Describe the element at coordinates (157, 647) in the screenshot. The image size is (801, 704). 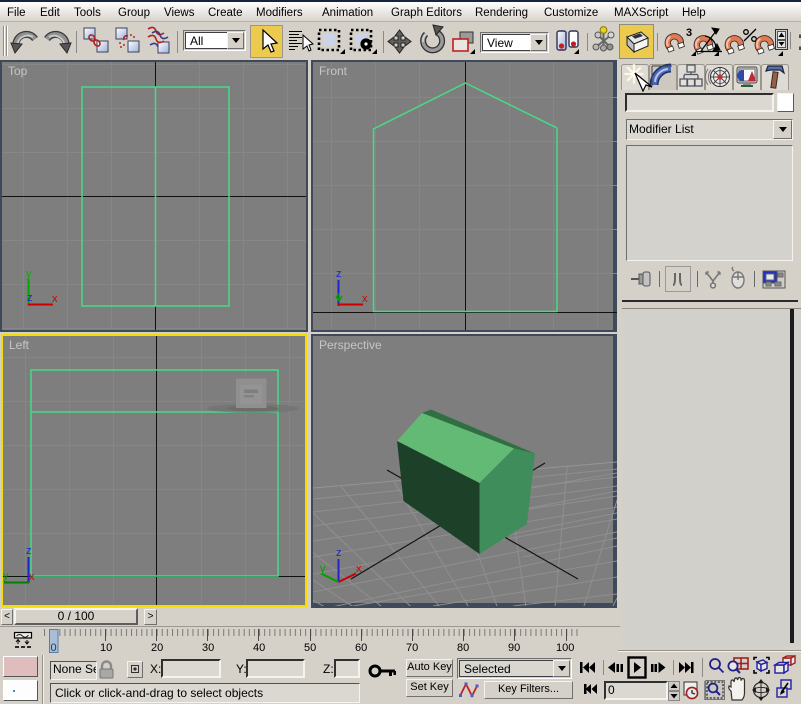
I see `svg-text: 20` at that location.